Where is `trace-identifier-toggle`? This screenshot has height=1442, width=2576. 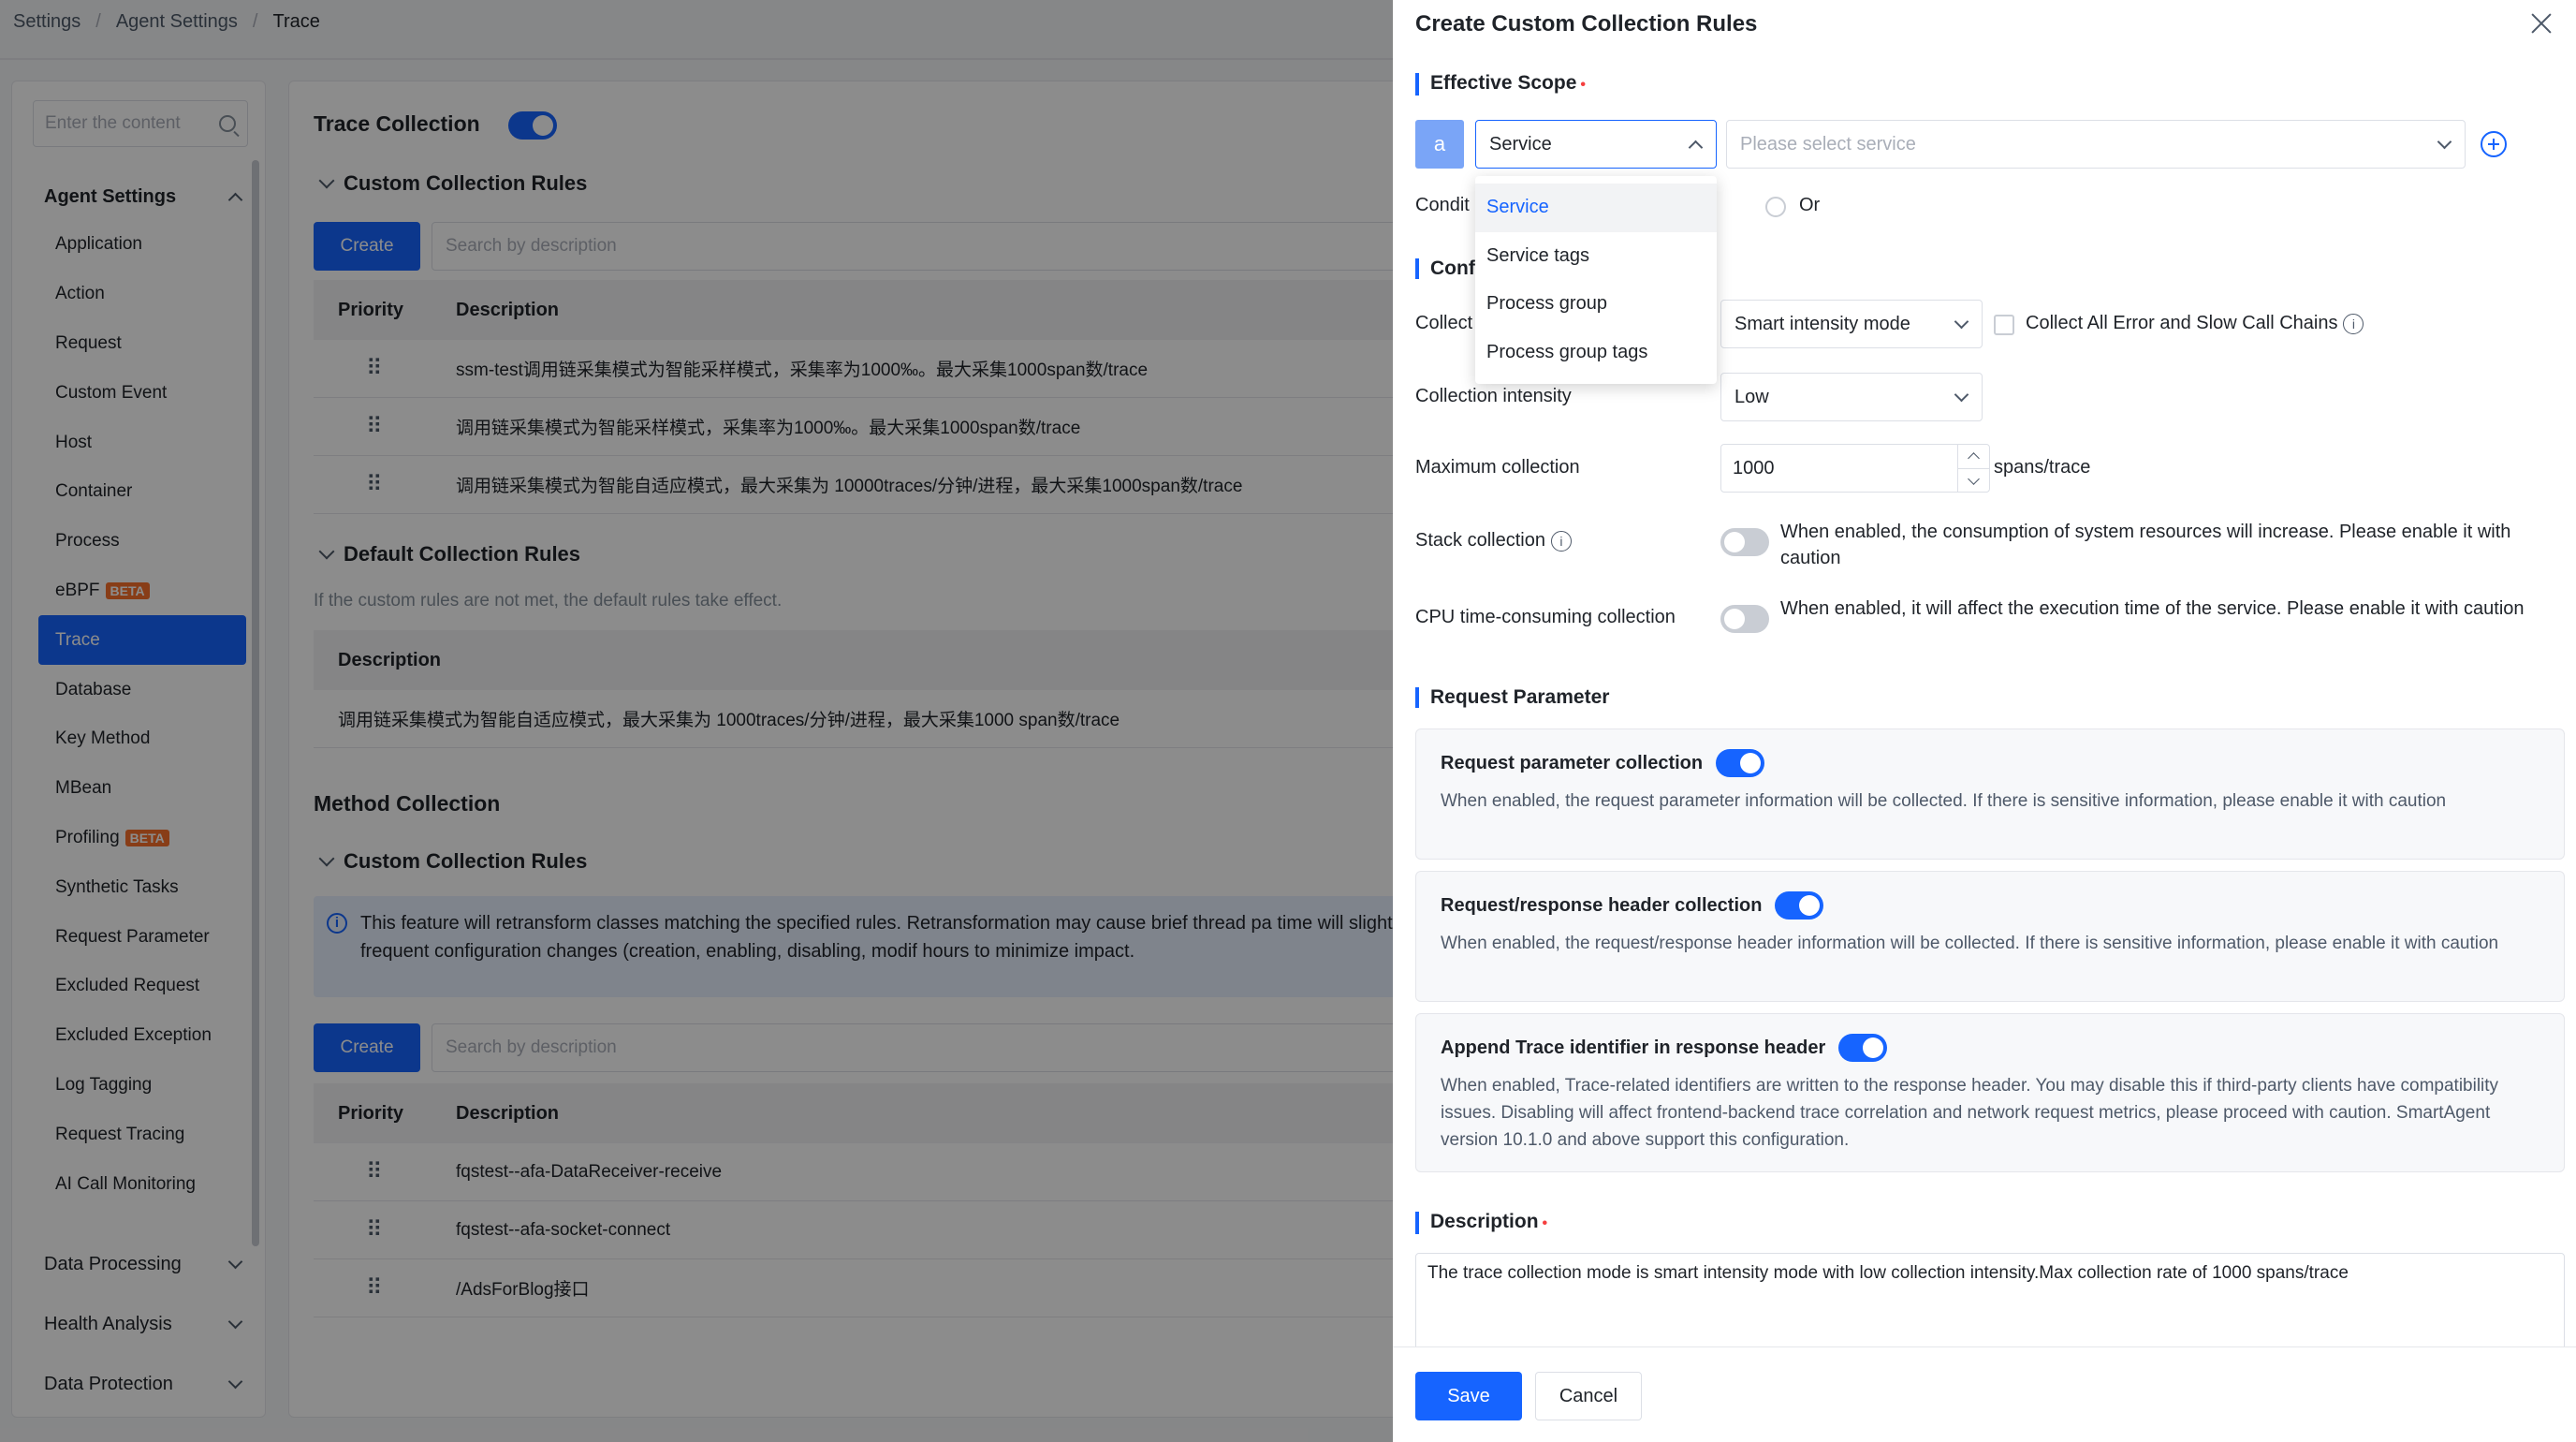
trace-identifier-toggle is located at coordinates (1863, 1048).